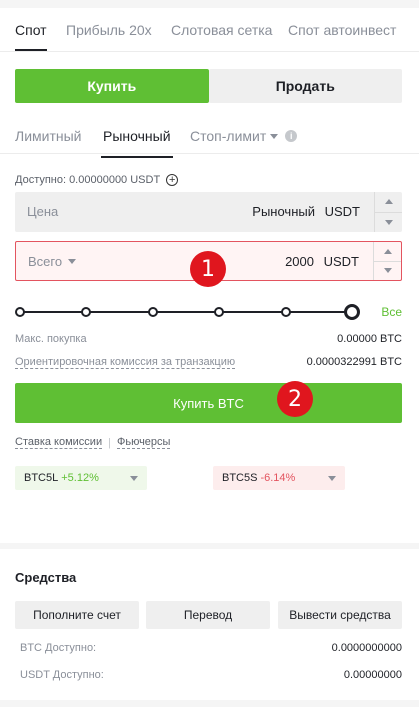  I want to click on order-type-tabs: Лимитный Рыночный Стоп-лимит i, so click(209, 138).